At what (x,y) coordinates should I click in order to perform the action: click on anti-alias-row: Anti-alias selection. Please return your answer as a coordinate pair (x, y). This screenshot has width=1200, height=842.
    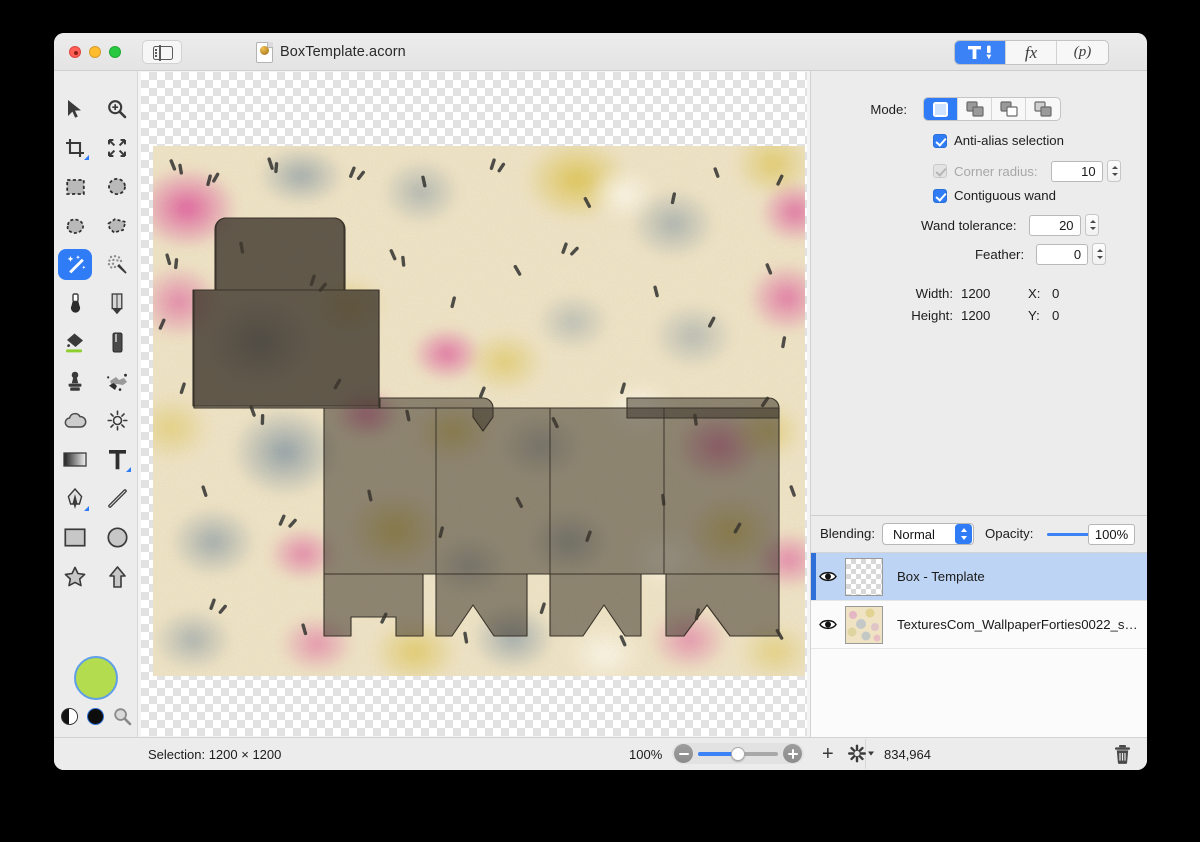
    Looking at the image, I should click on (998, 140).